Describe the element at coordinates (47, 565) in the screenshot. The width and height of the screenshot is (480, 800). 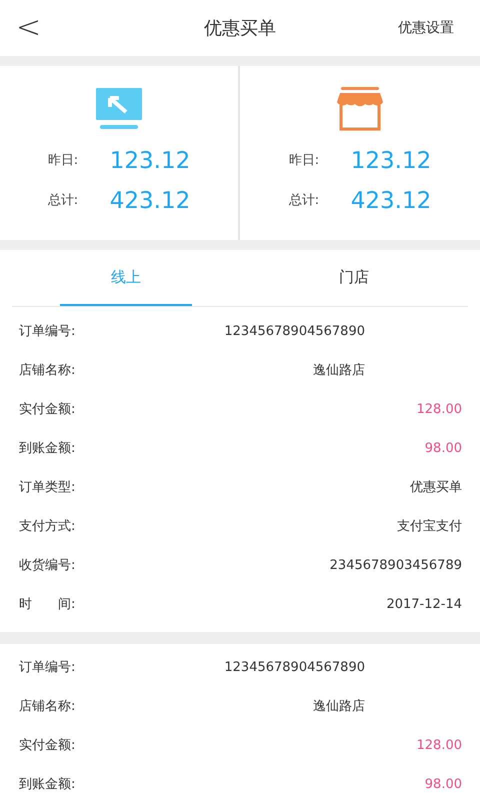
I see `field-label: 收货编号:` at that location.